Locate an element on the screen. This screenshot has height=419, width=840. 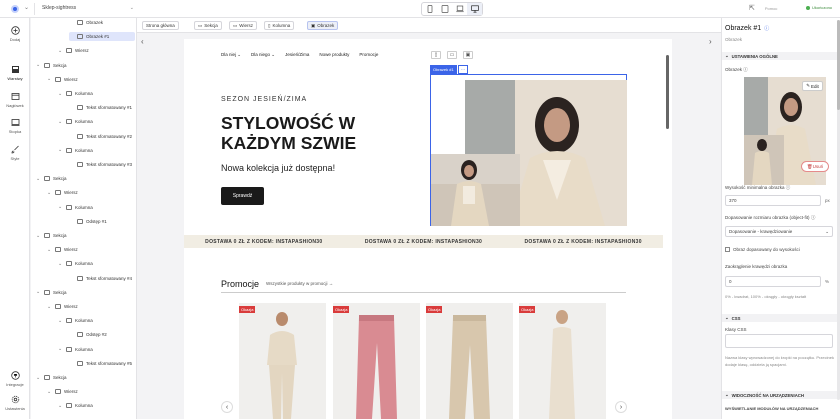
height-input: 370 is located at coordinates (773, 200).